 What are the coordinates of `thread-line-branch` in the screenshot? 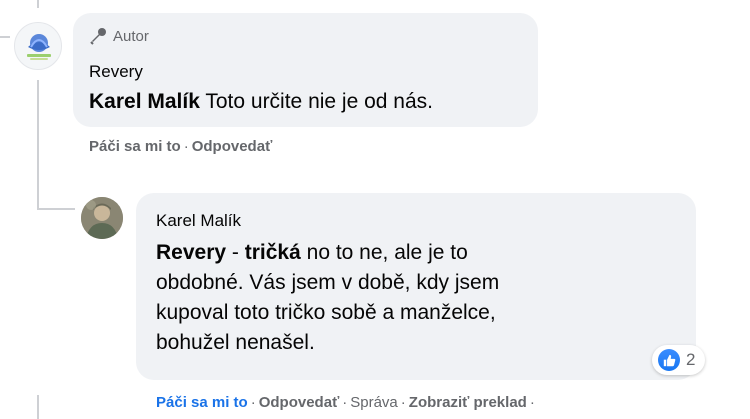 It's located at (56, 209).